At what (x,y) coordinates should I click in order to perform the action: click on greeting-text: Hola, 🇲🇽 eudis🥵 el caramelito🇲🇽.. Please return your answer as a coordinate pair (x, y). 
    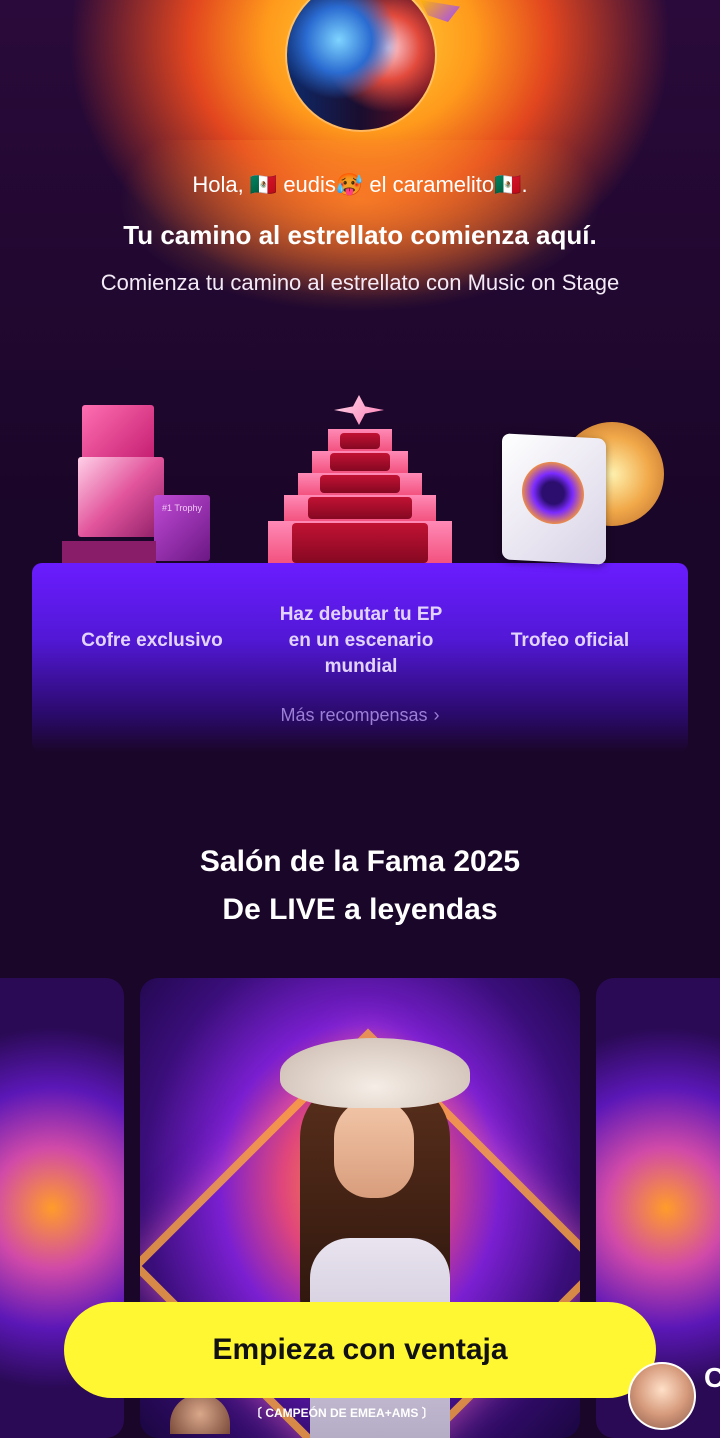
    Looking at the image, I should click on (360, 184).